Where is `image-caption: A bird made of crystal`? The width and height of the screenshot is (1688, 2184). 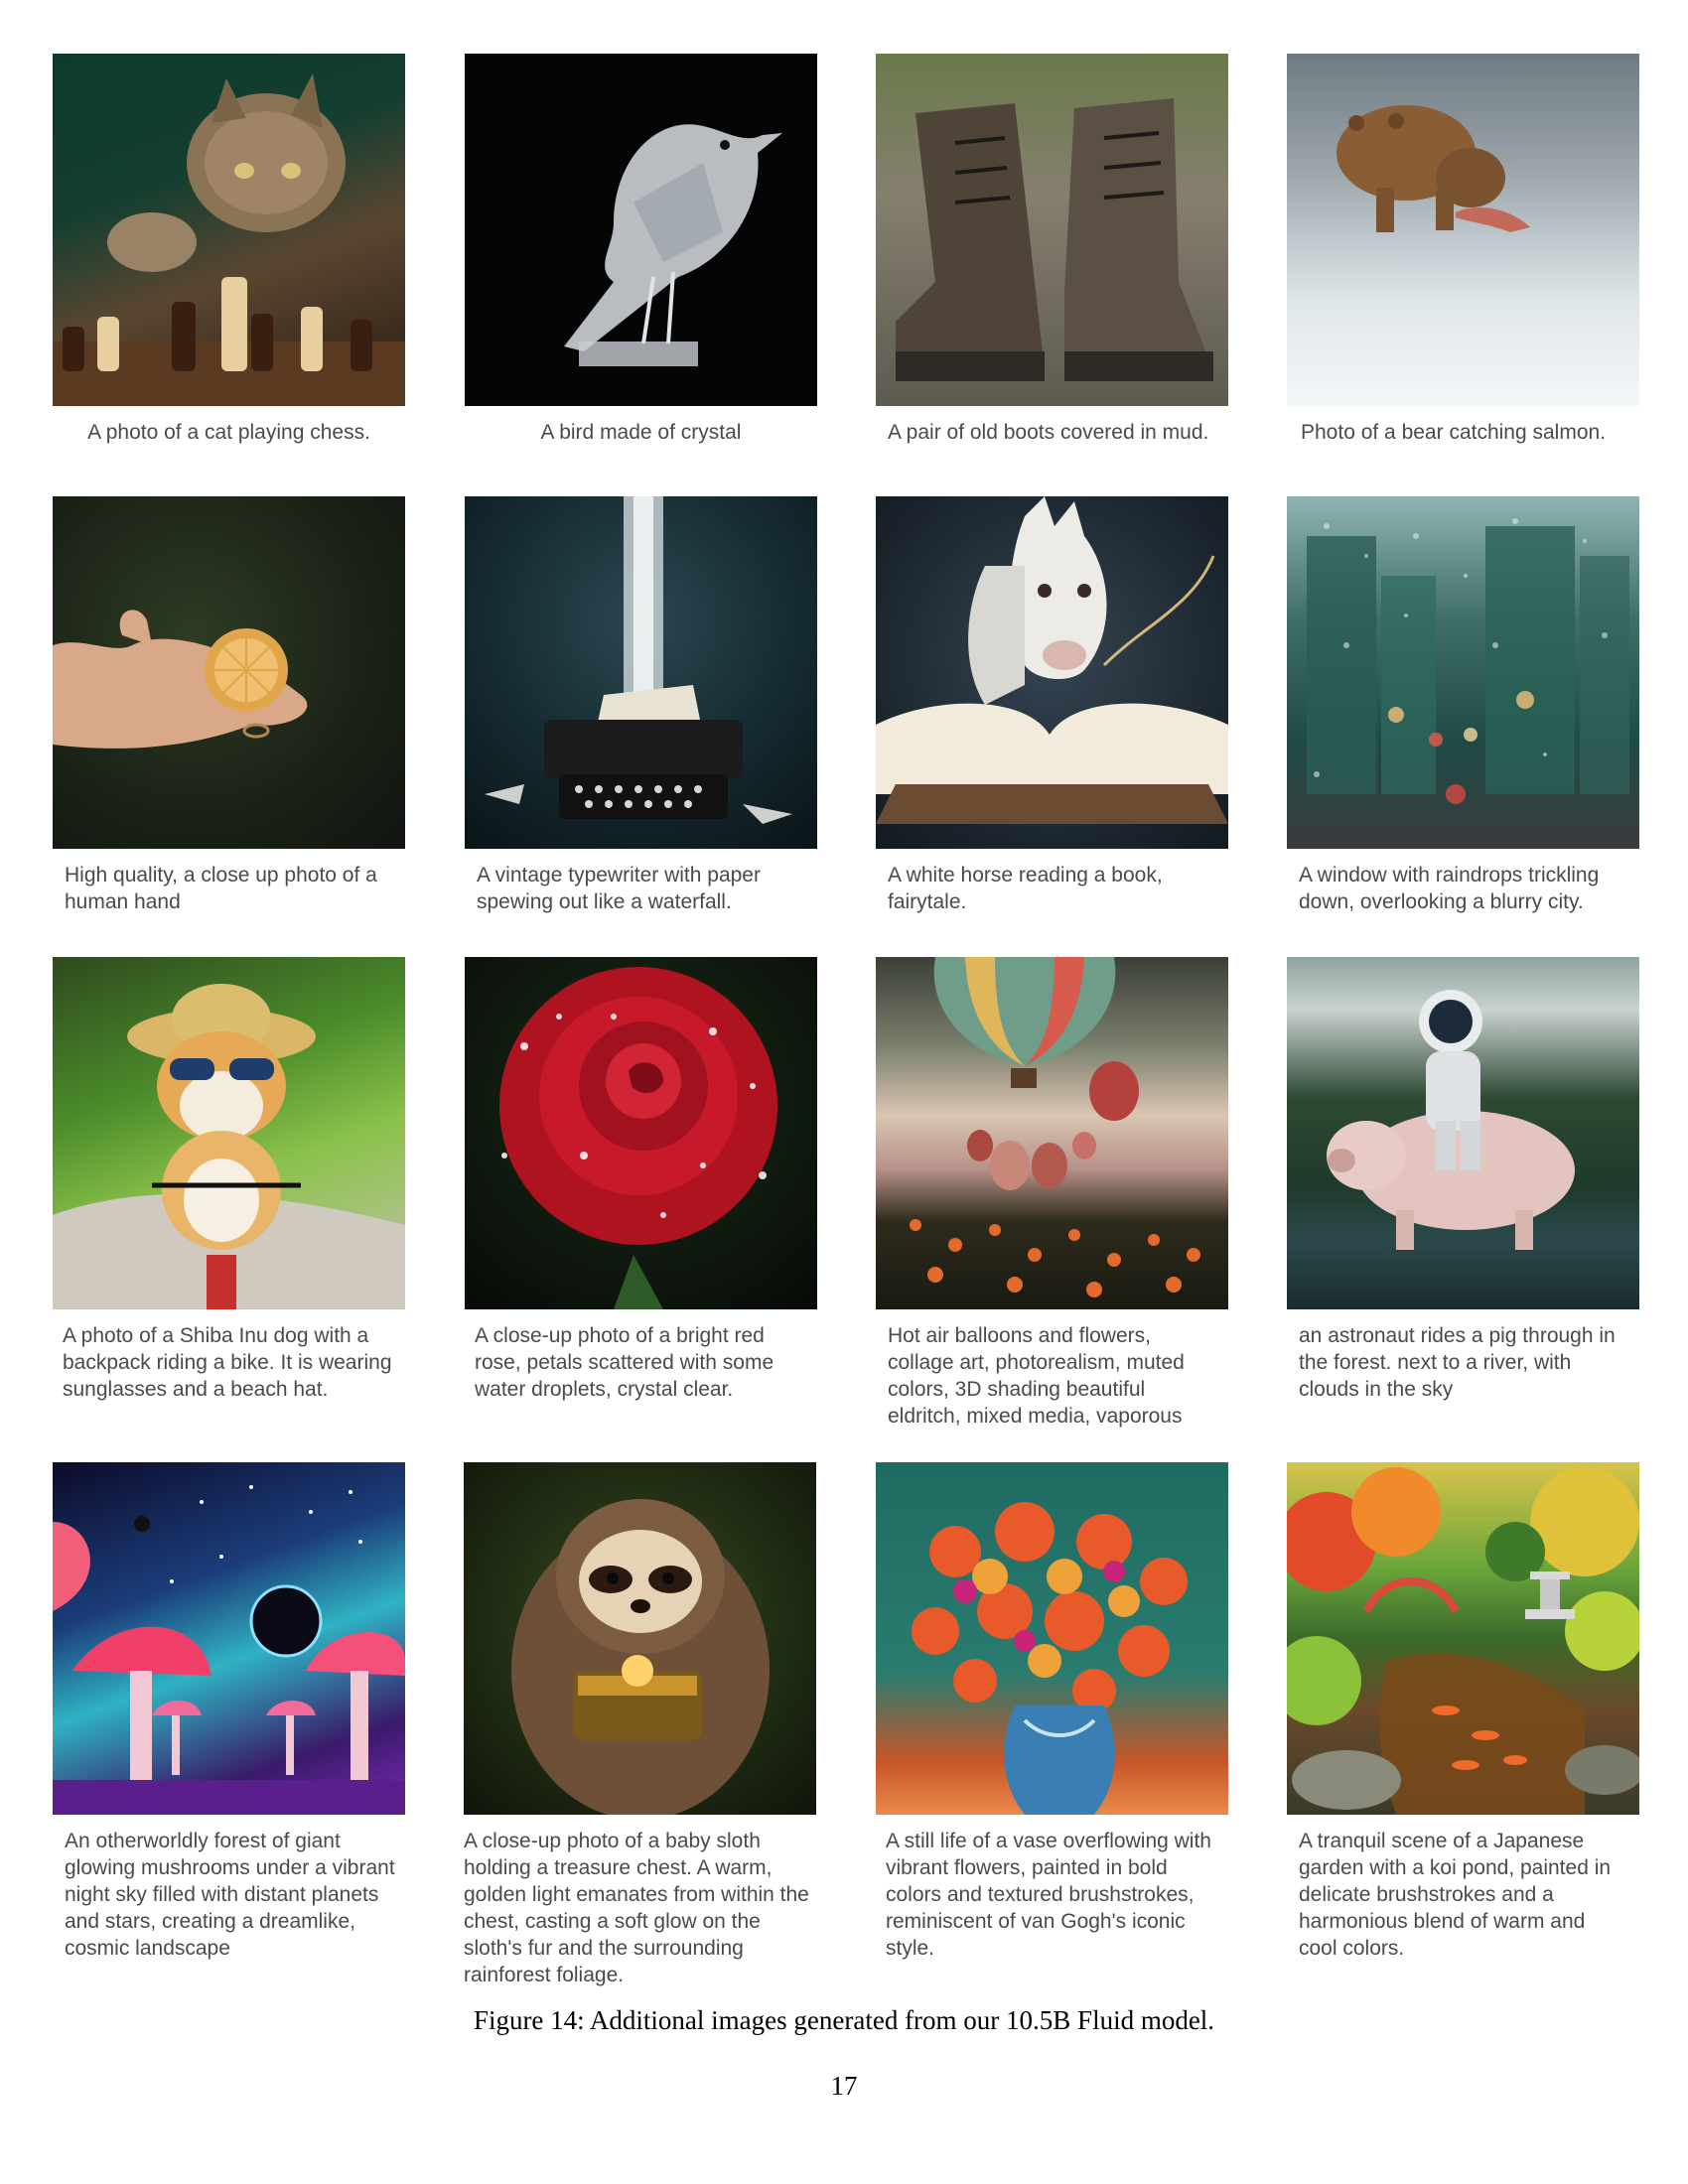 image-caption: A bird made of crystal is located at coordinates (641, 432).